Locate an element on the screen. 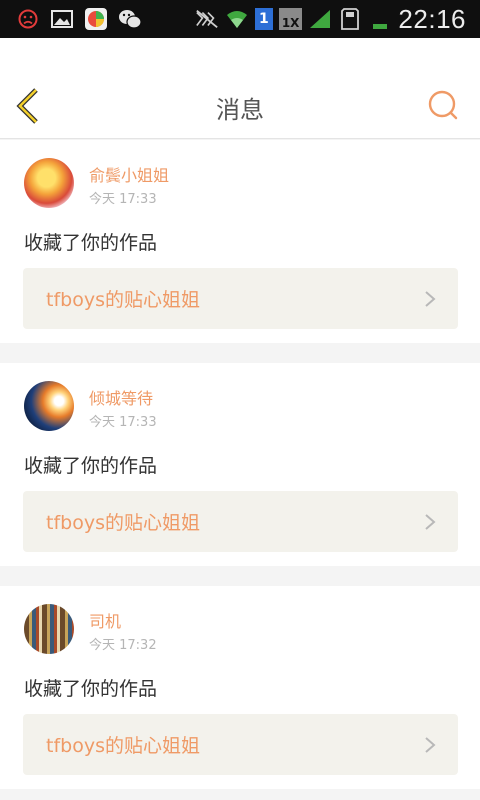  search-button is located at coordinates (443, 105).